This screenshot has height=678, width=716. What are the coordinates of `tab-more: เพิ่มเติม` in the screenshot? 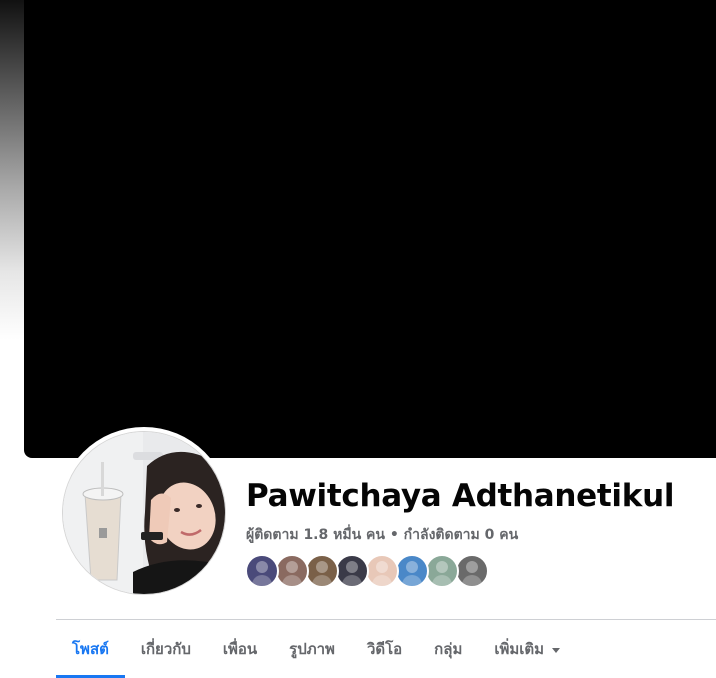 It's located at (527, 649).